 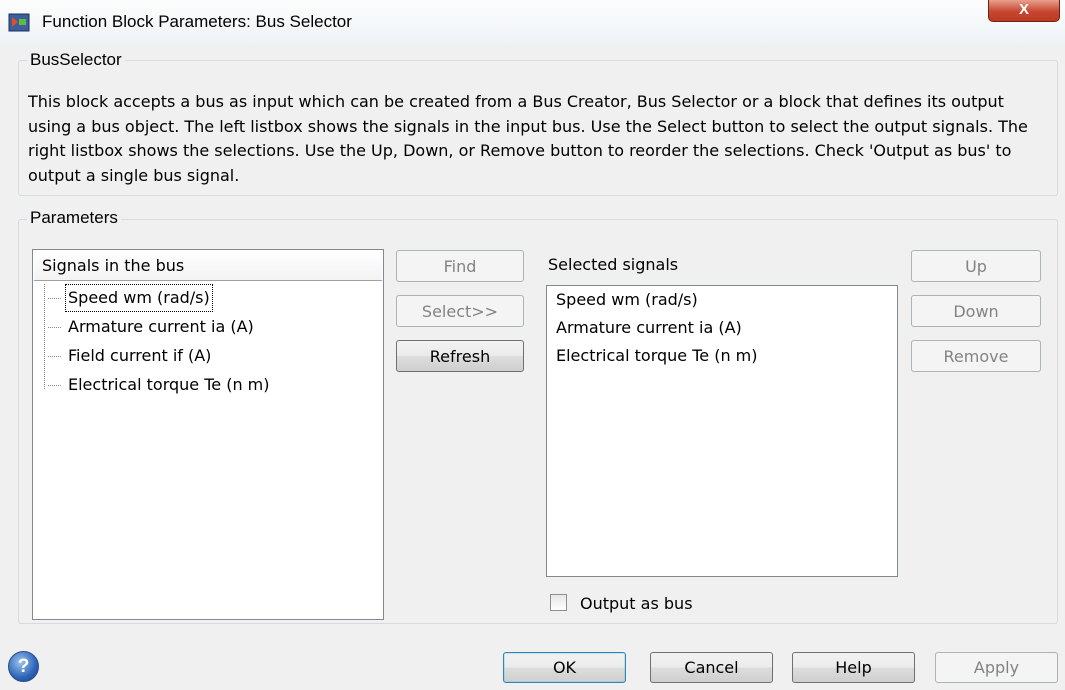 I want to click on select-button: Select>>, so click(x=460, y=311).